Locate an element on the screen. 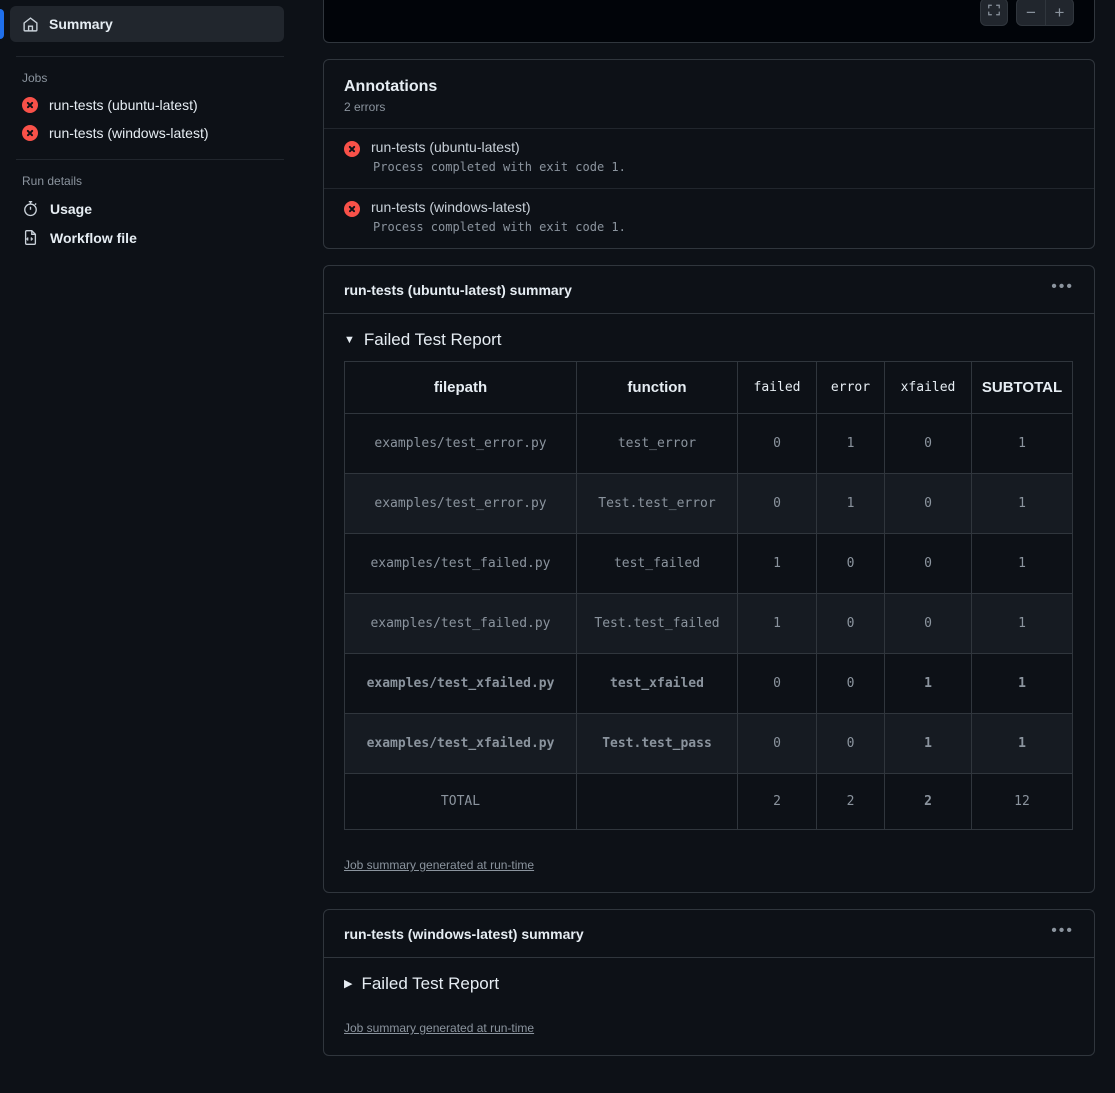 The width and height of the screenshot is (1115, 1093). annotation-job-name: run-tests (ubuntu-latest) is located at coordinates (445, 147).